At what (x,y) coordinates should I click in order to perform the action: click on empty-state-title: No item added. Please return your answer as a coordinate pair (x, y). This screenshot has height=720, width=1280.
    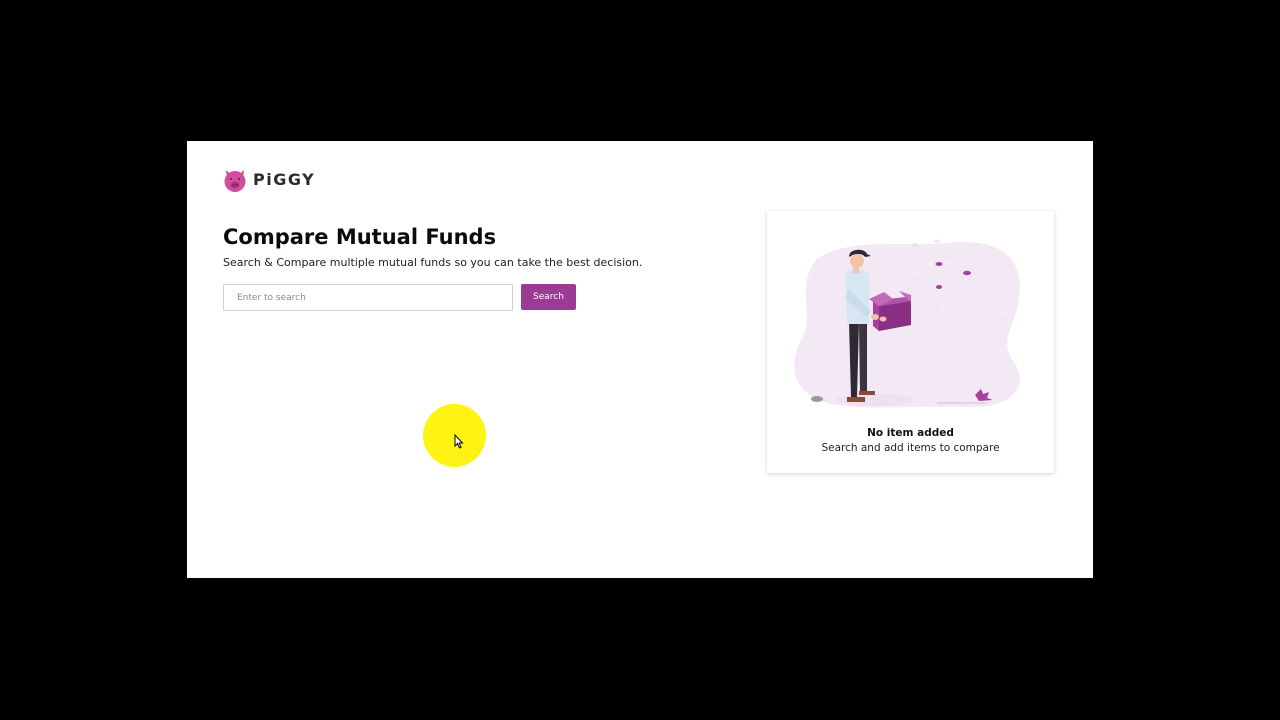
    Looking at the image, I should click on (910, 433).